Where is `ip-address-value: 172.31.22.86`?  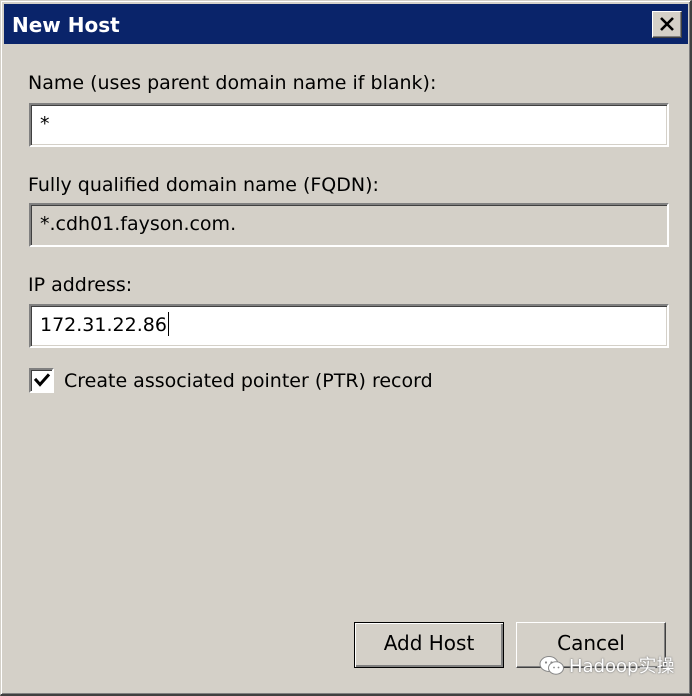
ip-address-value: 172.31.22.86 is located at coordinates (103, 325).